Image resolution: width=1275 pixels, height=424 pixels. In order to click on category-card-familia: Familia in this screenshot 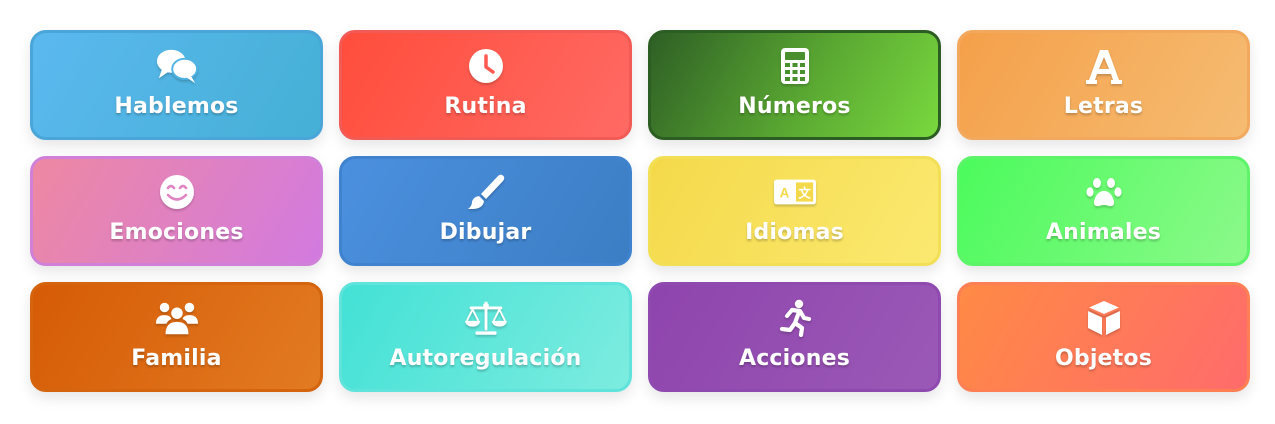, I will do `click(176, 337)`.